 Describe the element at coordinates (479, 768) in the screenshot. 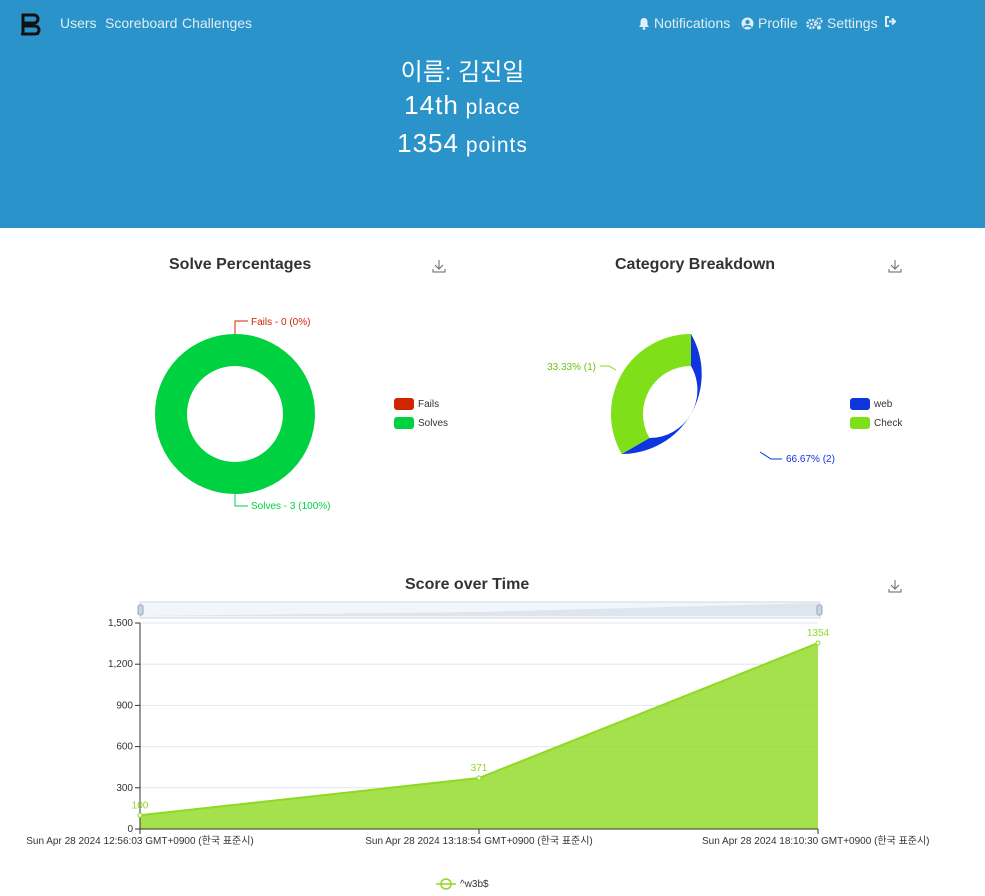

I see `score-point-label: 371` at that location.